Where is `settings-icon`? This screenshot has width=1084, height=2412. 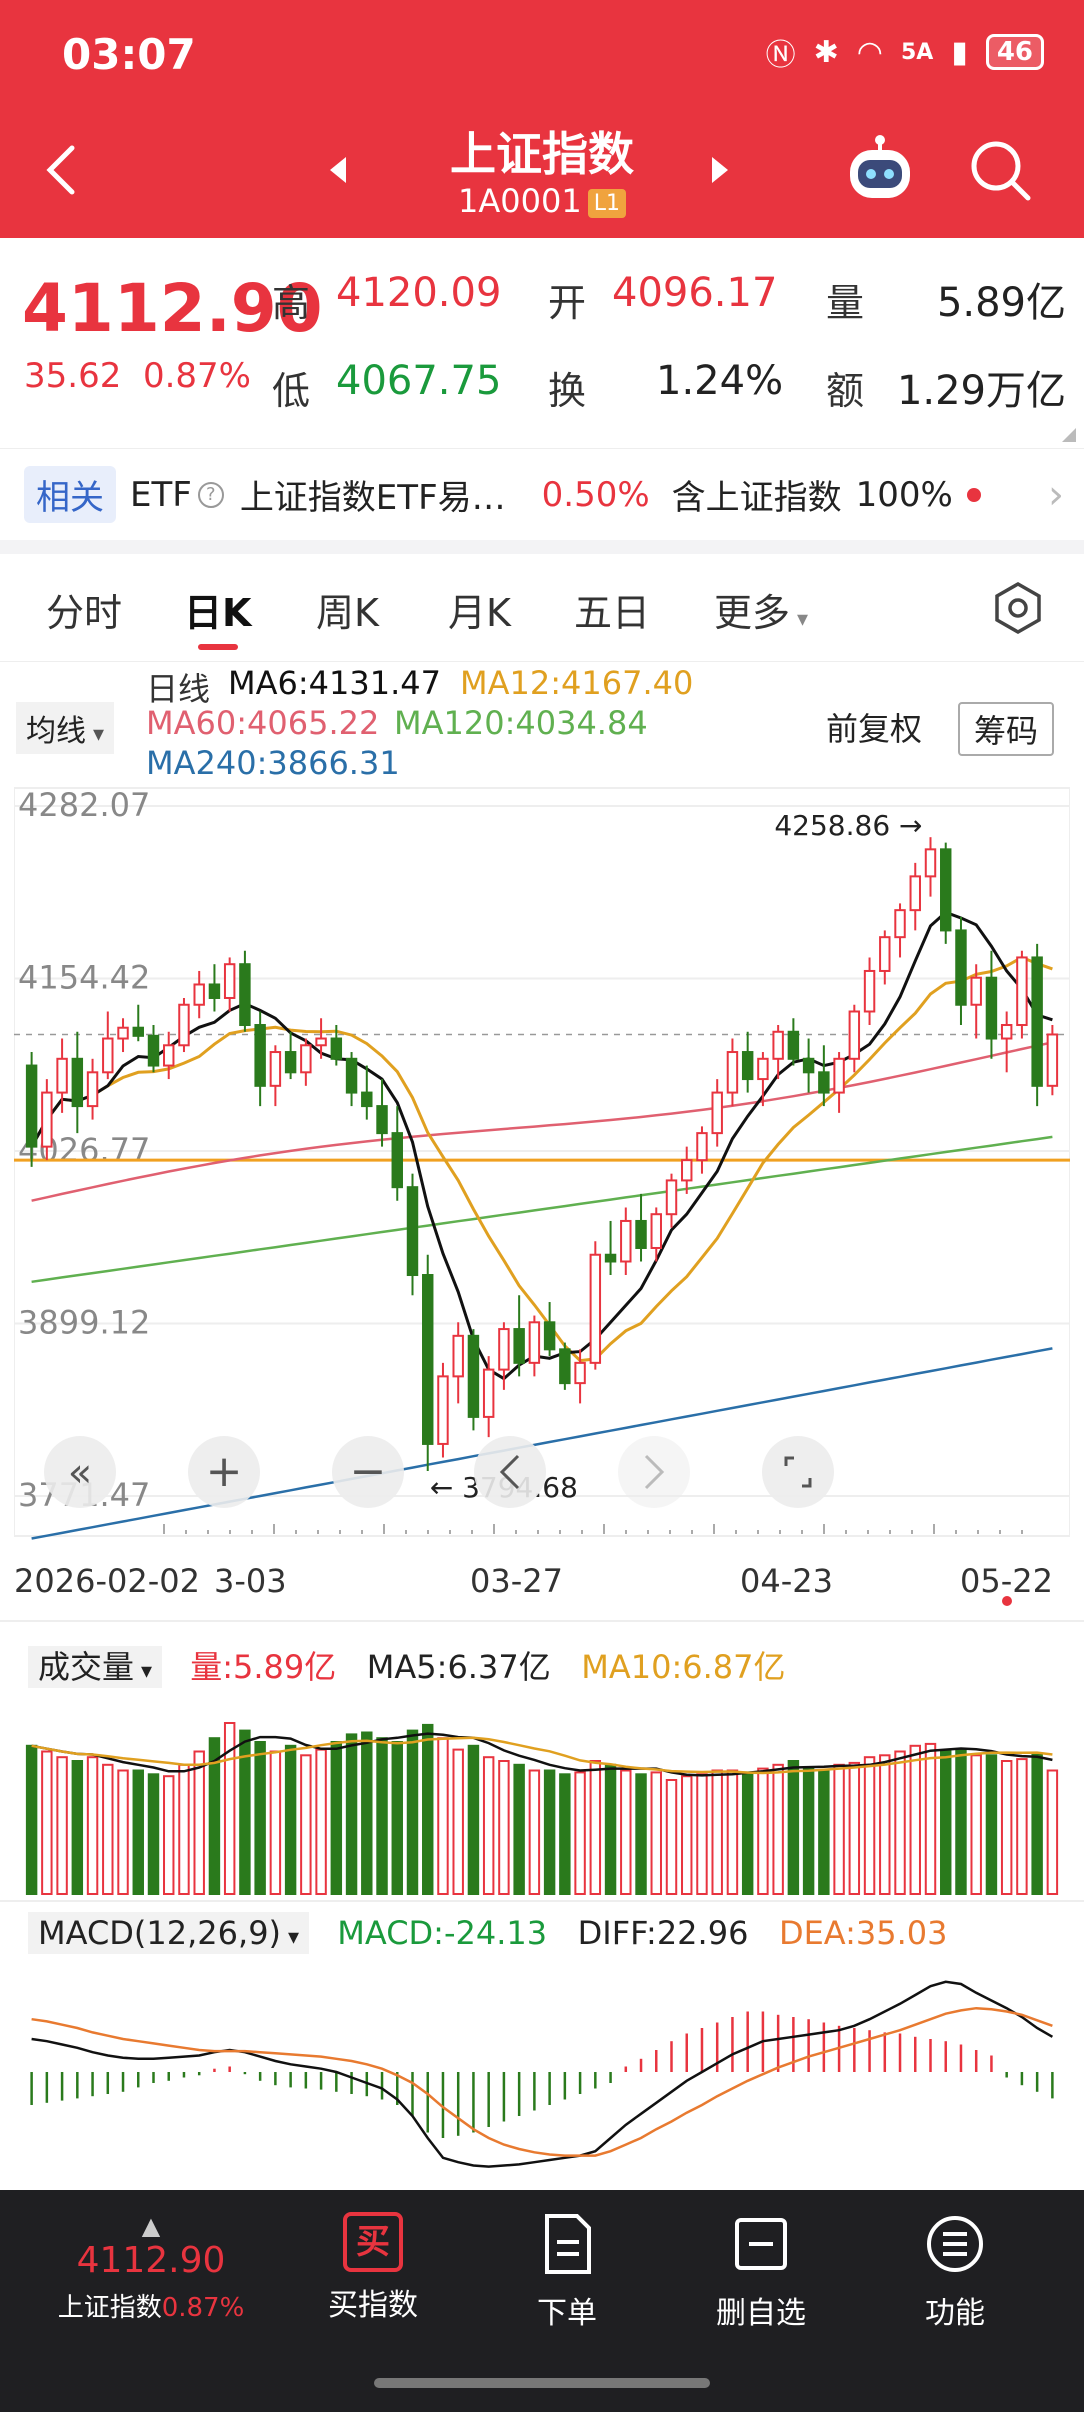
settings-icon is located at coordinates (1018, 608).